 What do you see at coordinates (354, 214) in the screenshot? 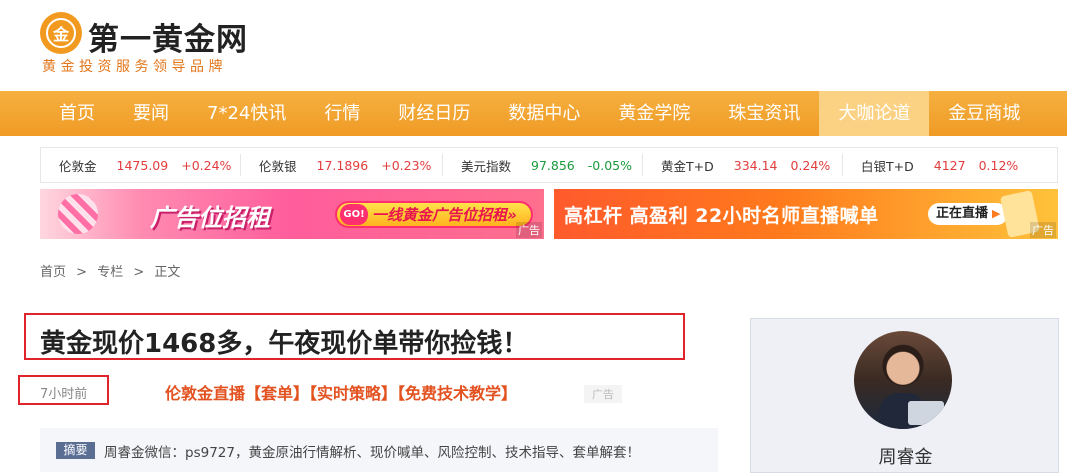
I see `go-badge: GO!` at bounding box center [354, 214].